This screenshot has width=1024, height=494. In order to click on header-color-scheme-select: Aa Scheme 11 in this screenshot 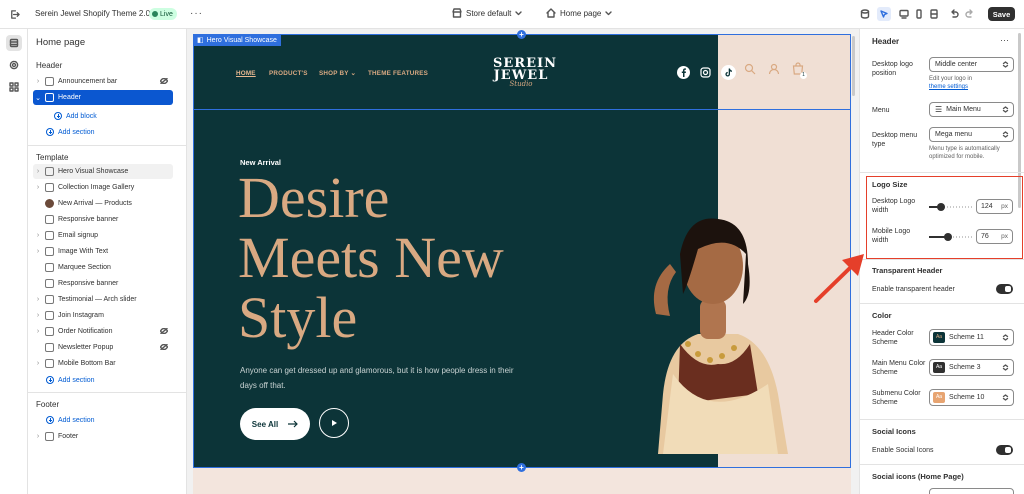, I will do `click(971, 337)`.